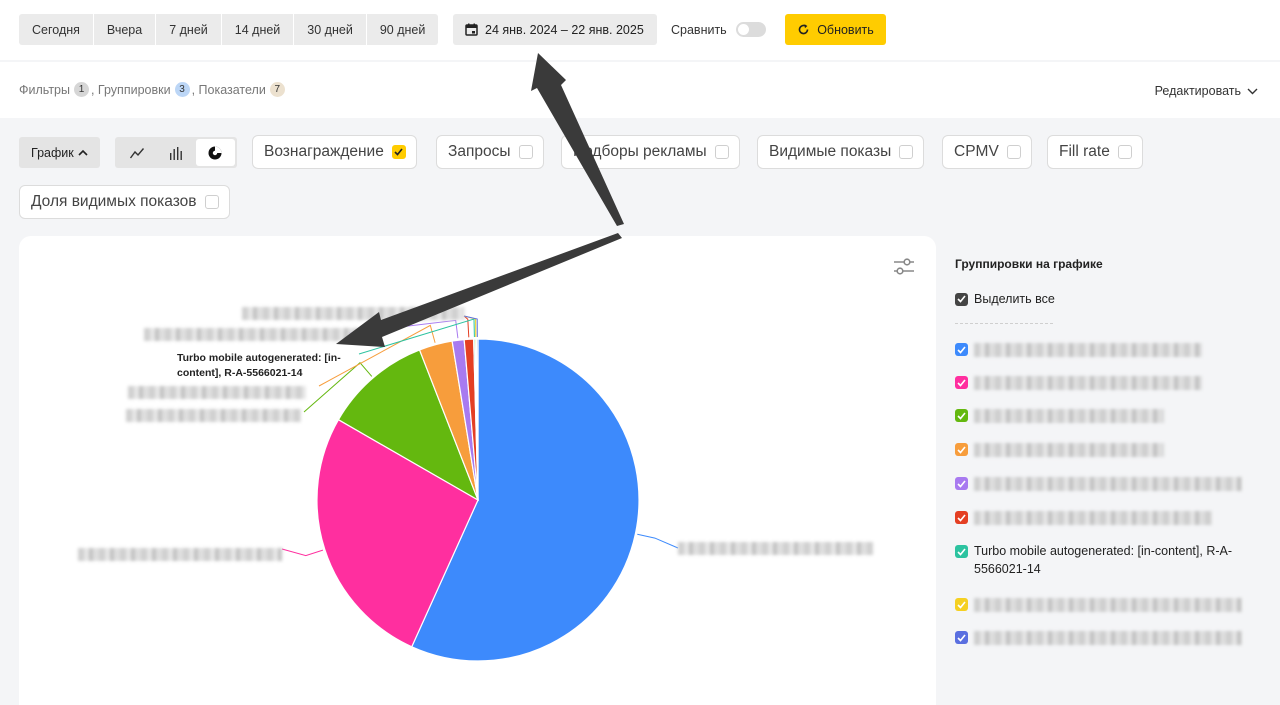 The image size is (1280, 705). I want to click on metric-chip-fill-rate: Fill rate, so click(1095, 152).